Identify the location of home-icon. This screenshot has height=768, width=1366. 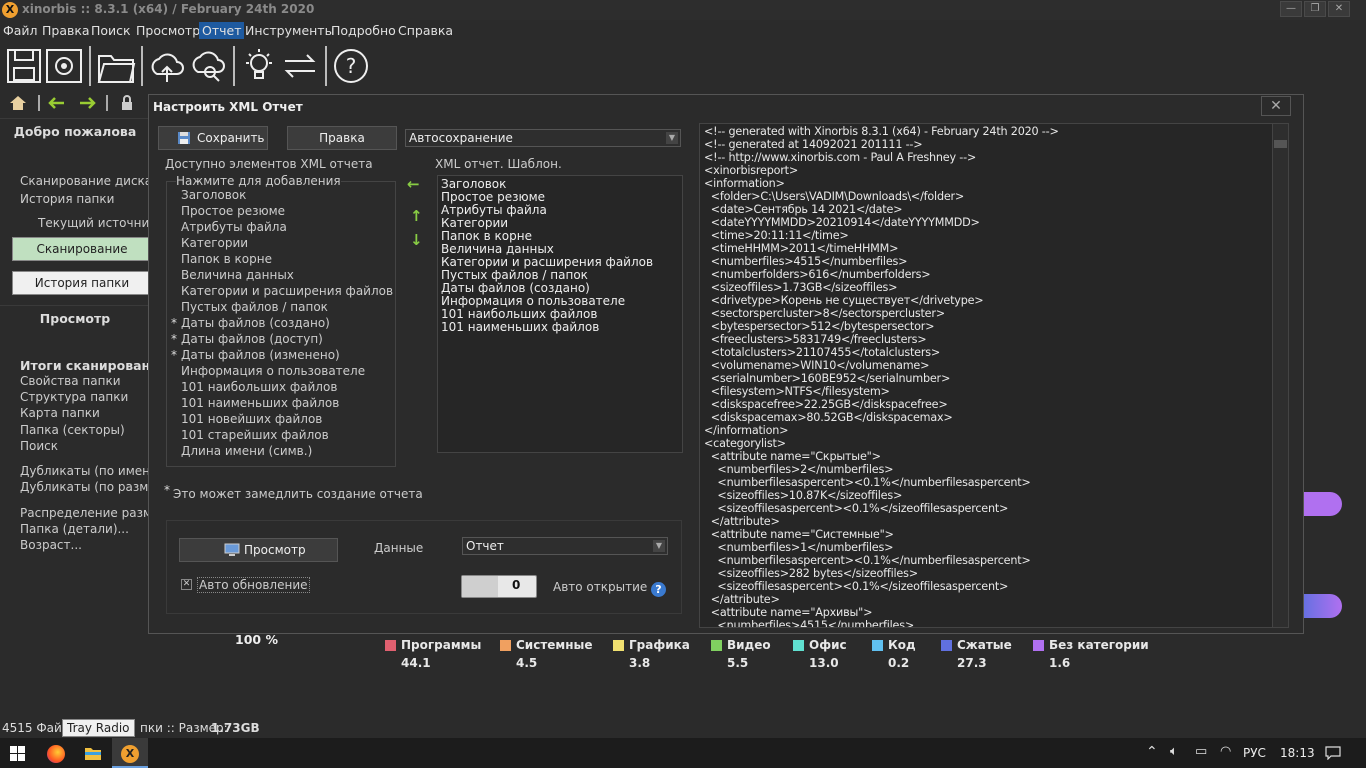
(18, 103).